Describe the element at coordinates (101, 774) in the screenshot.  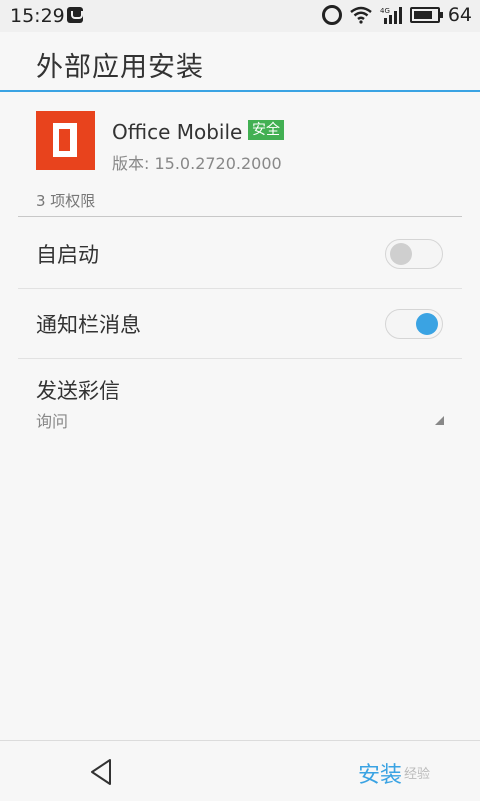
I see `back-triangle-icon` at that location.